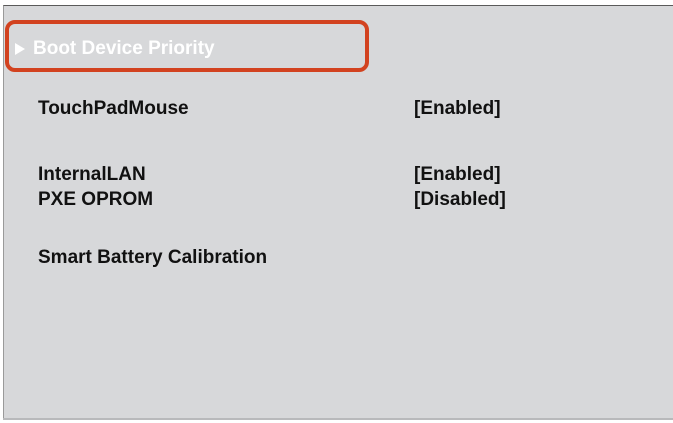 The width and height of the screenshot is (673, 423). Describe the element at coordinates (152, 258) in the screenshot. I see `smart-battery-calibration-item: Smart Battery Calibration` at that location.